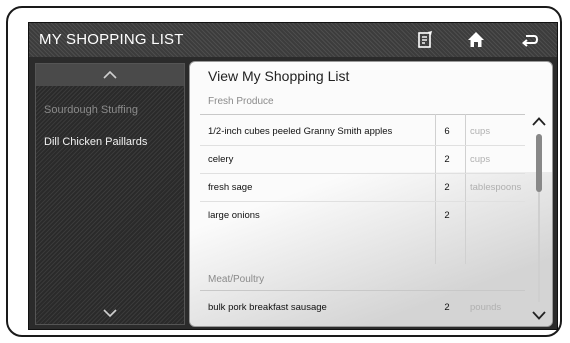  I want to click on list-item: celery 2 cups, so click(362, 160).